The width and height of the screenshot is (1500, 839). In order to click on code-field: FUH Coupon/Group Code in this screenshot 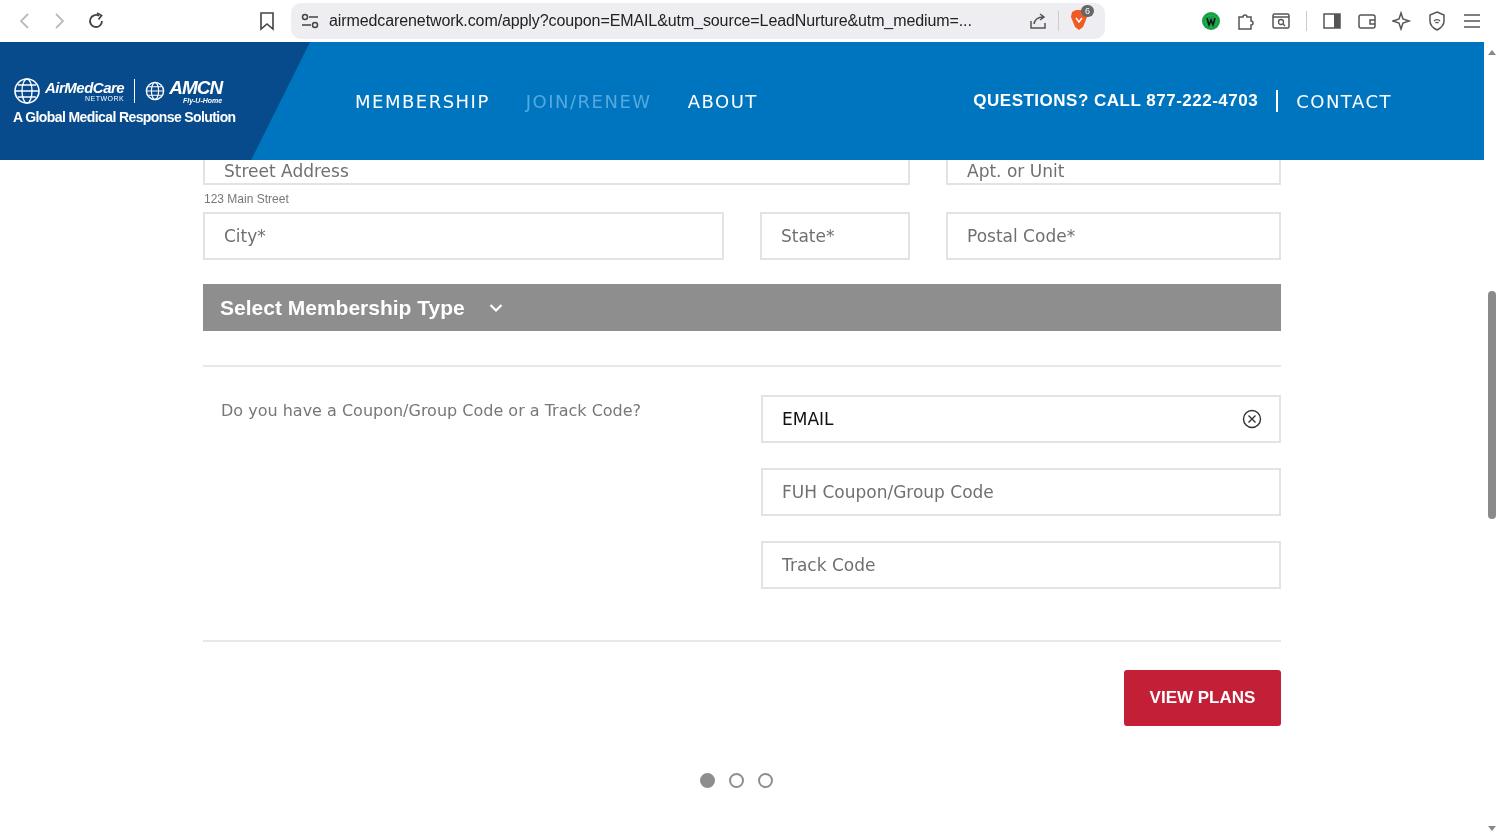, I will do `click(1021, 492)`.